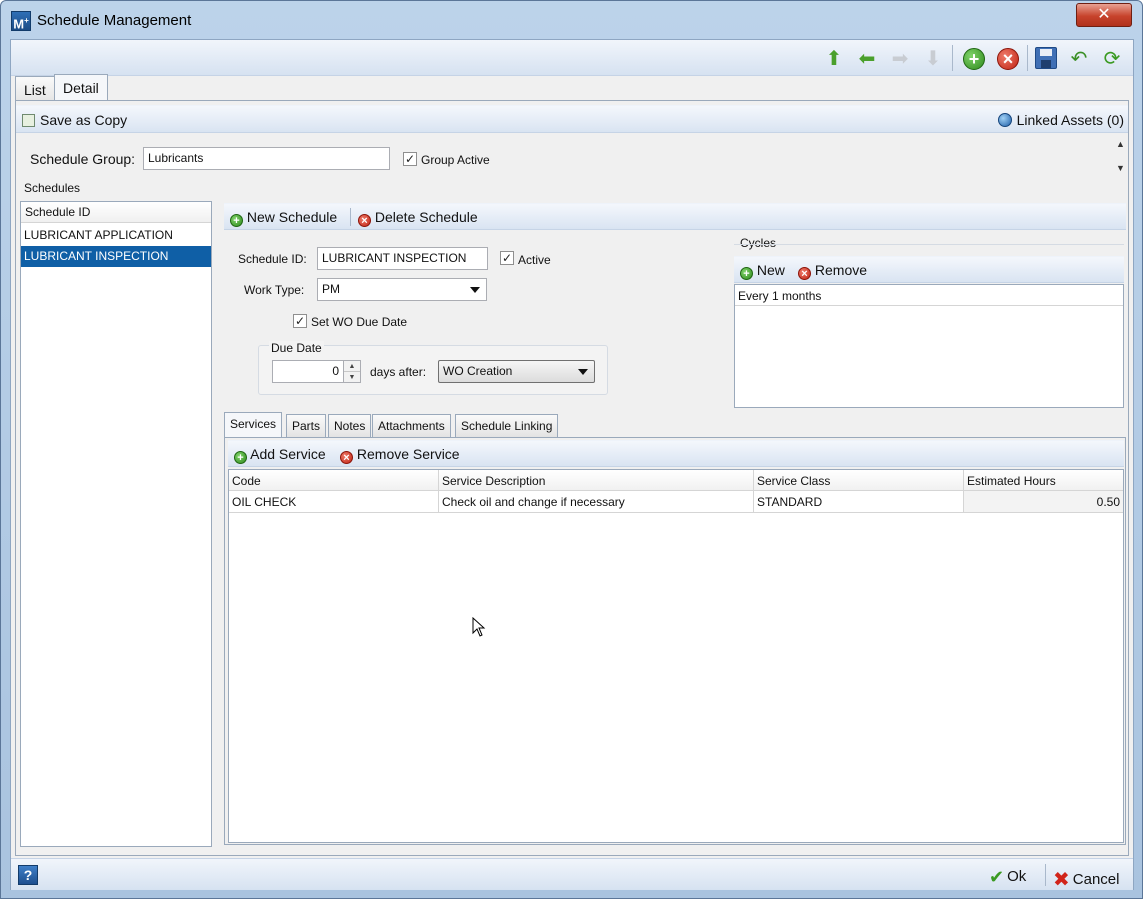  I want to click on ok-label: Ok, so click(1017, 876).